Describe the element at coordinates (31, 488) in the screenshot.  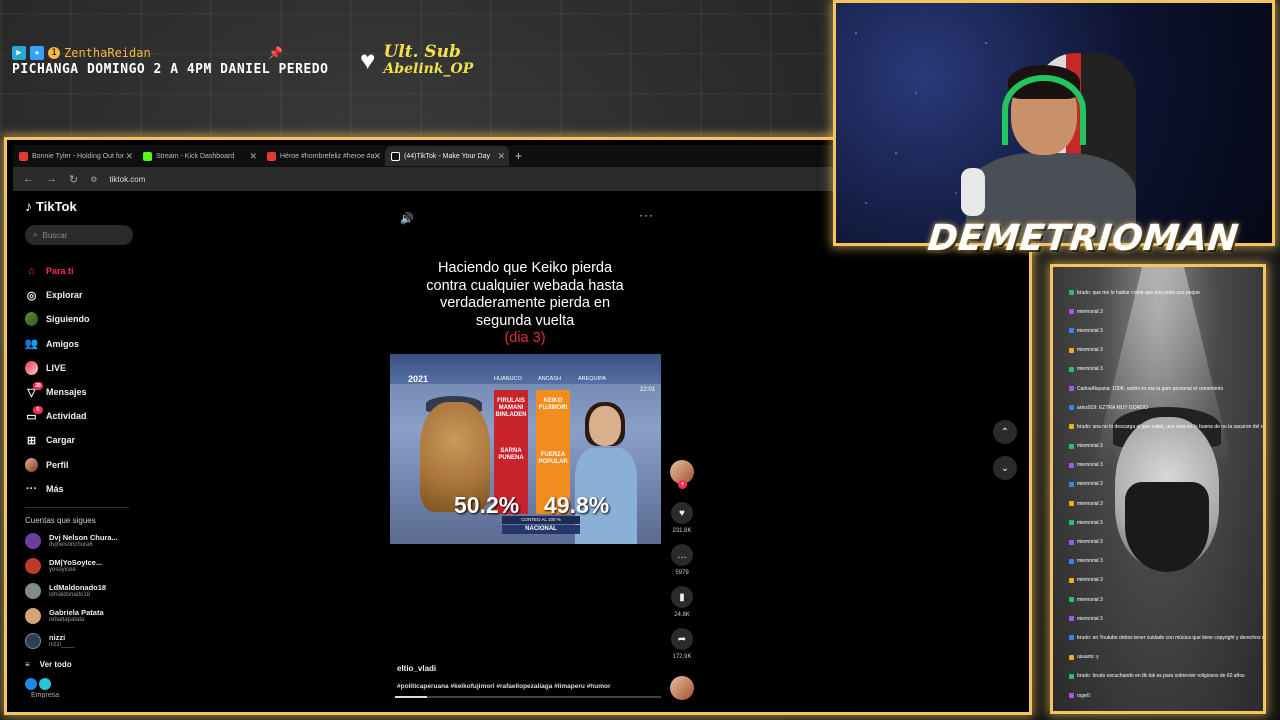
I see `more-icon: ···` at that location.